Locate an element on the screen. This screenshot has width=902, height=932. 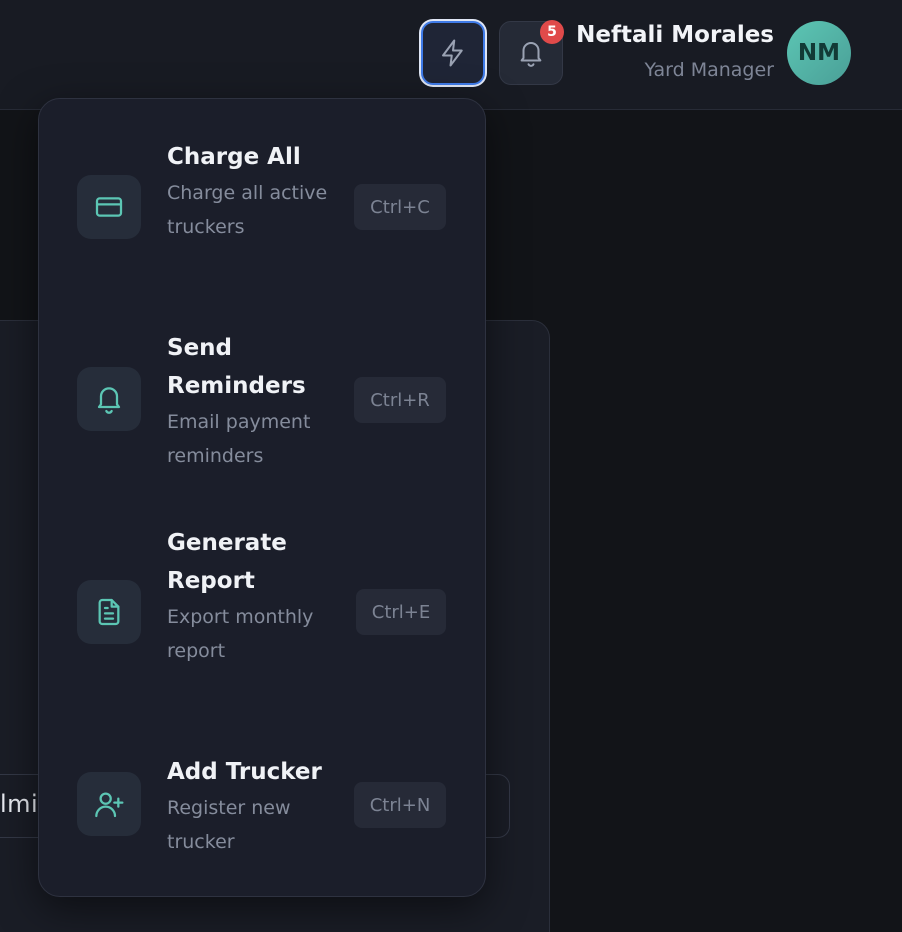
menu-item-title: Send Reminders is located at coordinates (236, 367).